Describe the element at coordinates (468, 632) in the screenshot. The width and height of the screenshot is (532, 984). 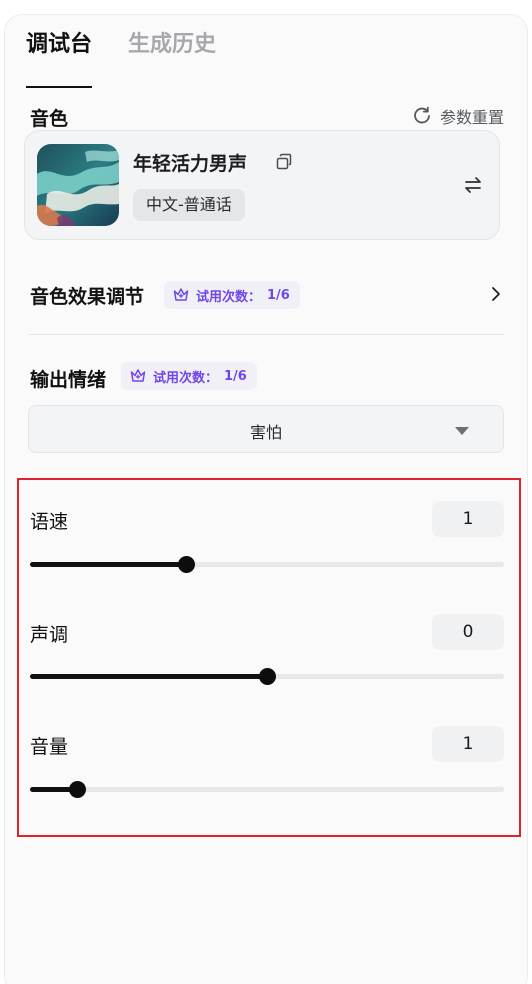
I see `pitch-value-input: 0` at that location.